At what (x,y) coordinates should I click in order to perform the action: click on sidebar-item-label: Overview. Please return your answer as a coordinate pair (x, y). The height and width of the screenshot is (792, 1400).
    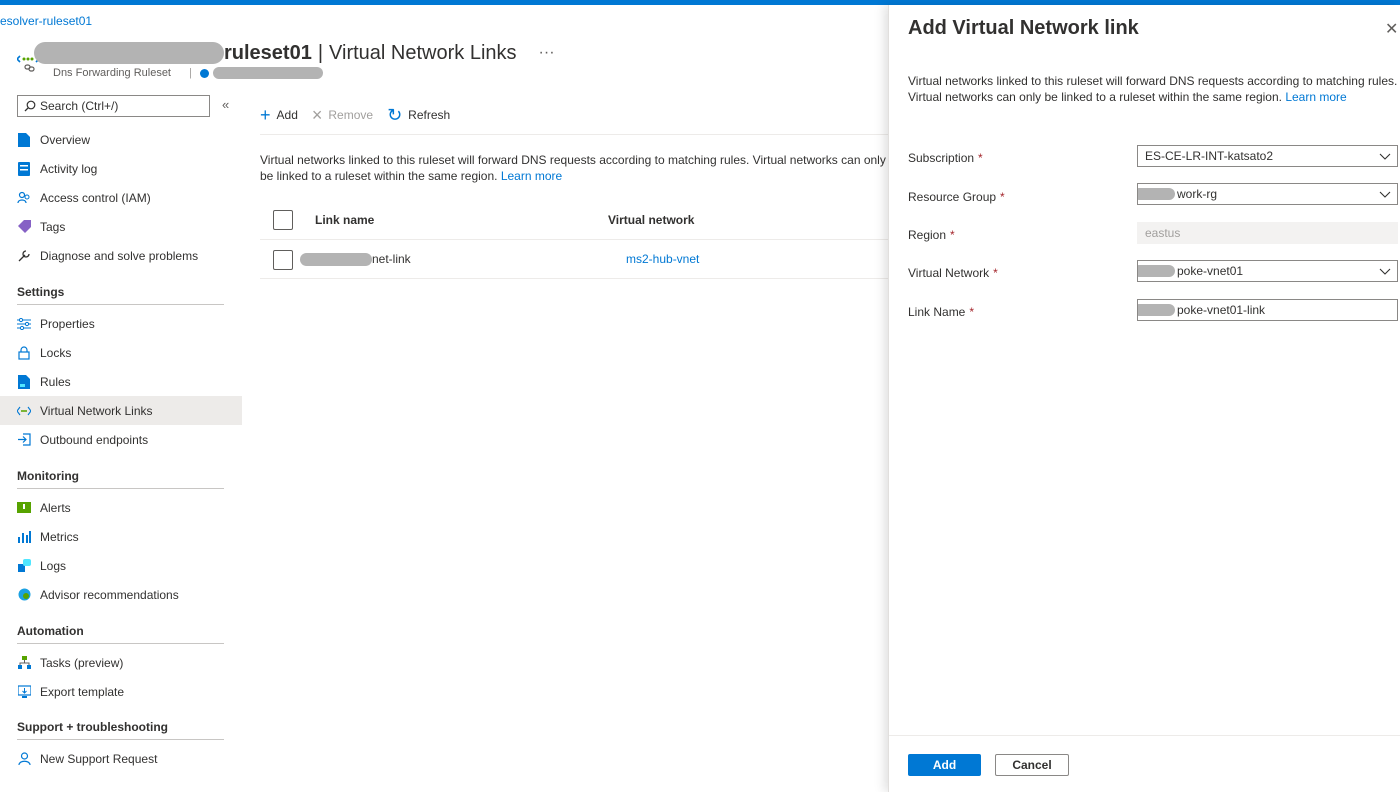
    Looking at the image, I should click on (65, 139).